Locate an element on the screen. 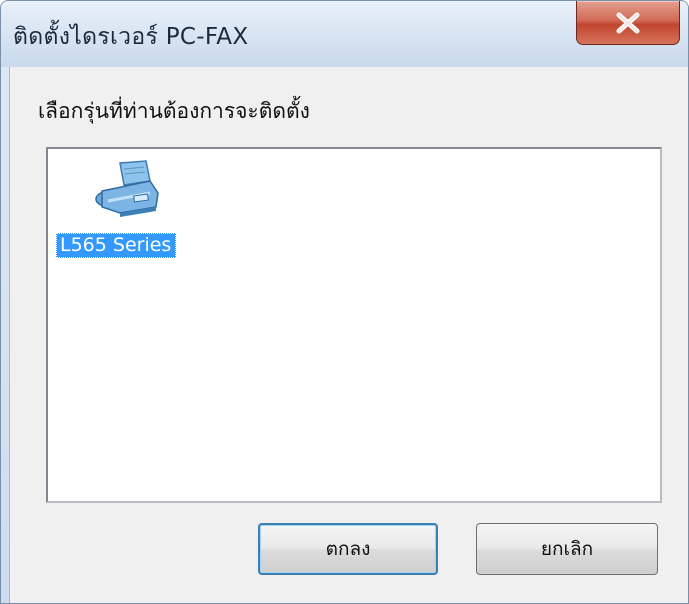  list-item-l565-series: L565 Series is located at coordinates (131, 211).